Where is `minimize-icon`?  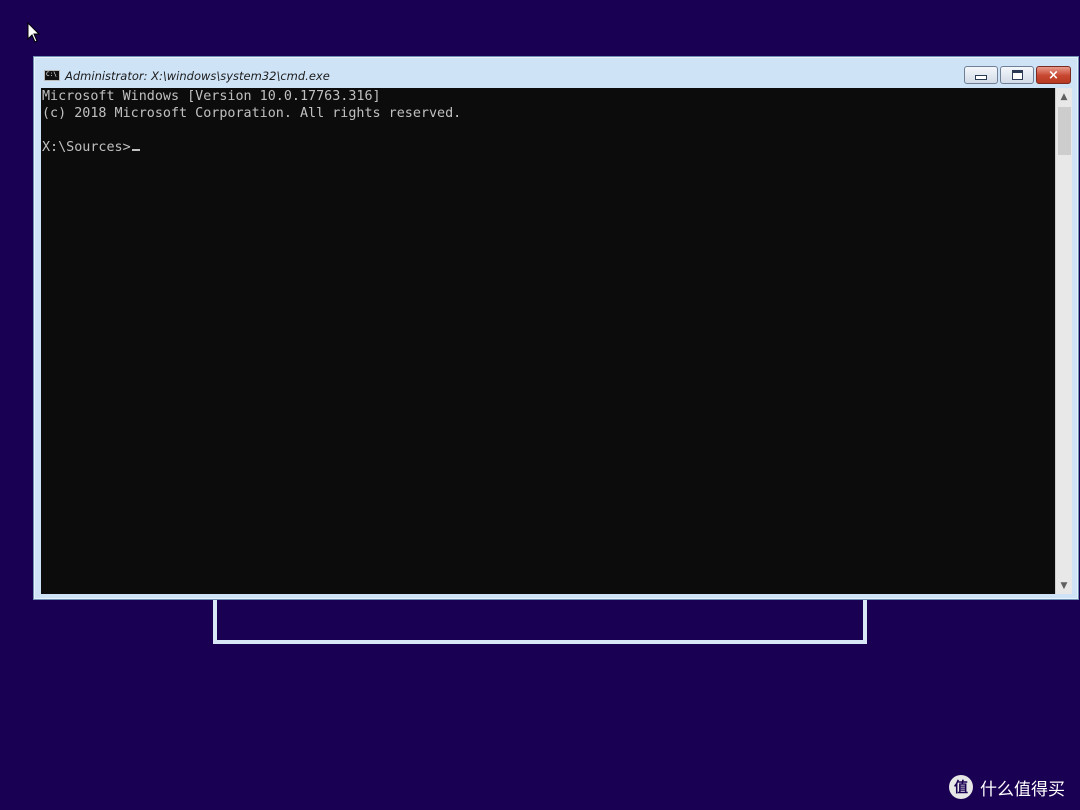 minimize-icon is located at coordinates (981, 77).